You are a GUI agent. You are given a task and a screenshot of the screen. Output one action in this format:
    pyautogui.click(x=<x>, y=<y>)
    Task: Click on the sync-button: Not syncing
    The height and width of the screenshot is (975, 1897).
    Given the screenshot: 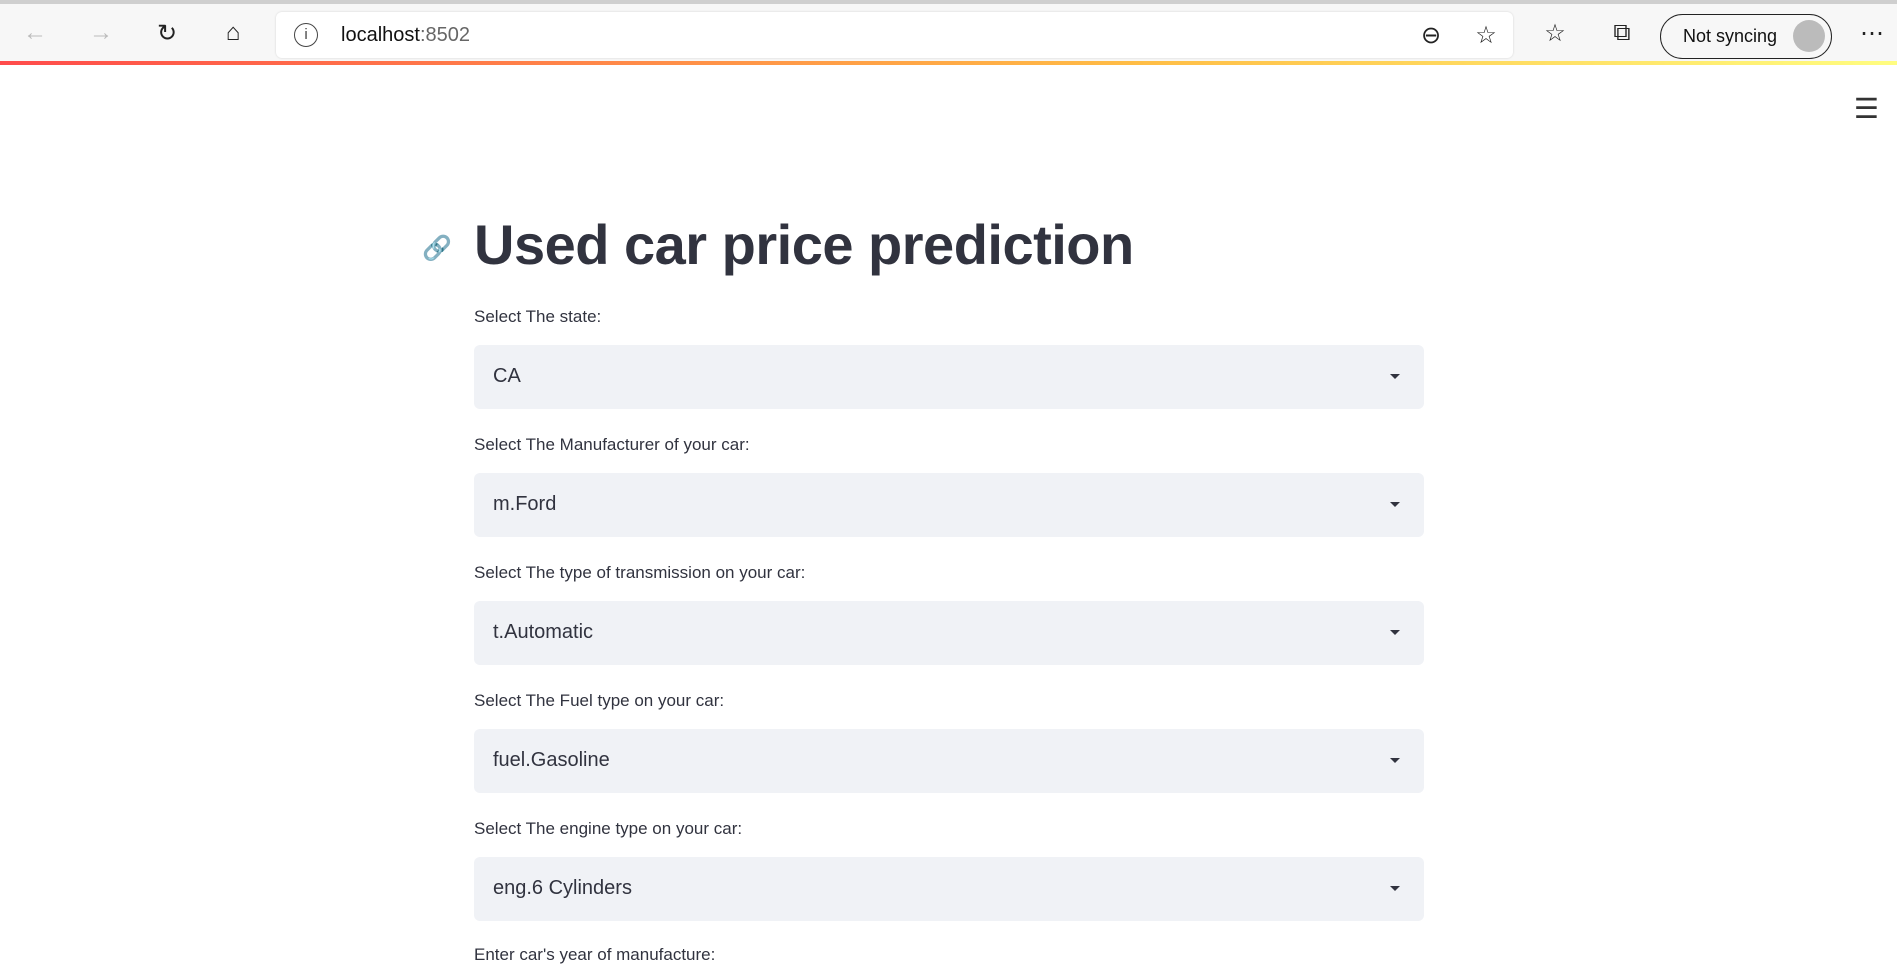 What is the action you would take?
    pyautogui.click(x=1746, y=36)
    